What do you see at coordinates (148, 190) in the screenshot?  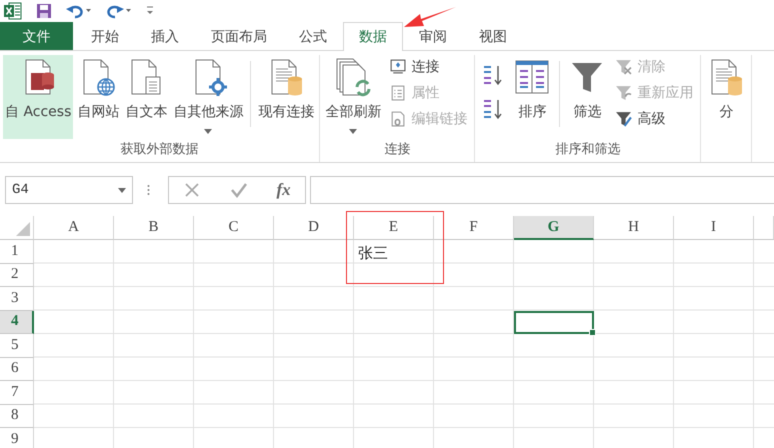 I see `drag-handle-icon` at bounding box center [148, 190].